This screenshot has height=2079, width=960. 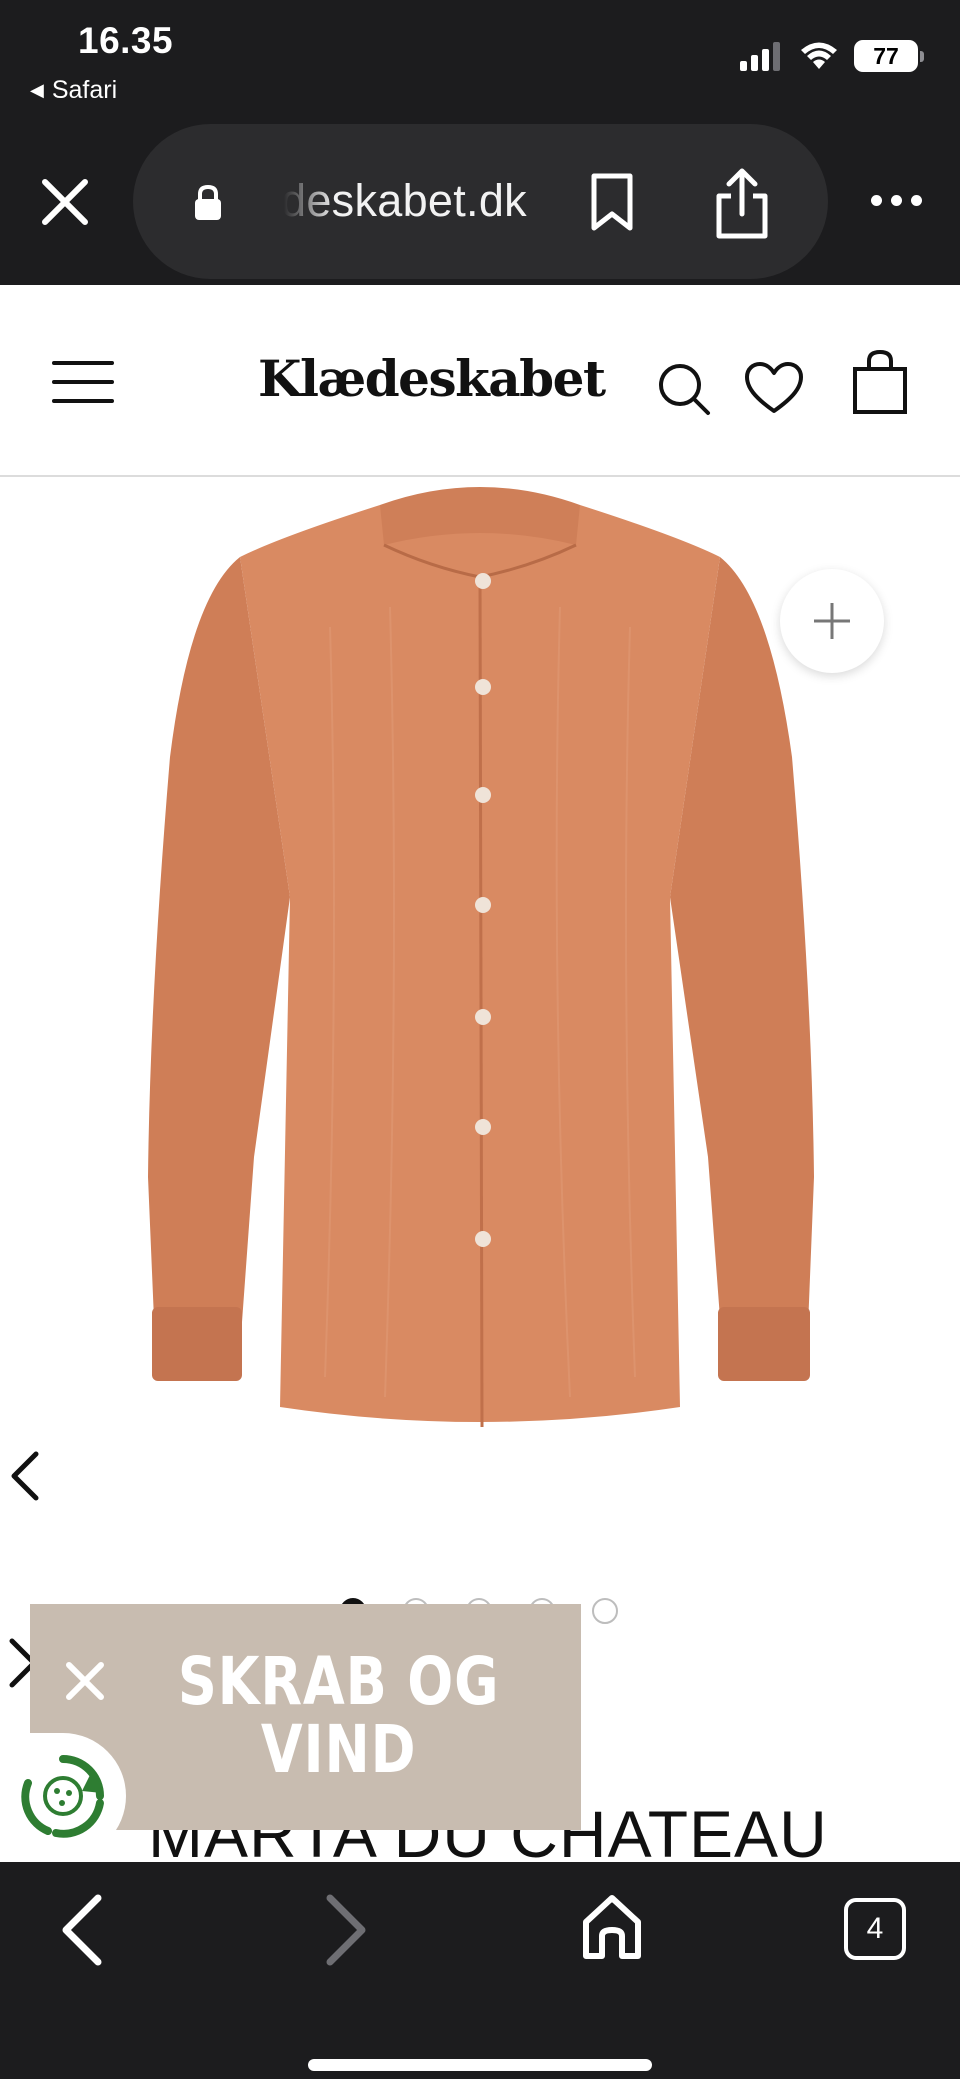 What do you see at coordinates (82, 1930) in the screenshot?
I see `back-icon` at bounding box center [82, 1930].